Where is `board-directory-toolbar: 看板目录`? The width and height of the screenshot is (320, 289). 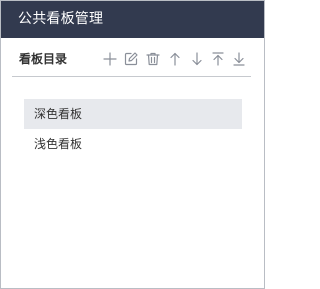
board-directory-toolbar: 看板目录 is located at coordinates (132, 58).